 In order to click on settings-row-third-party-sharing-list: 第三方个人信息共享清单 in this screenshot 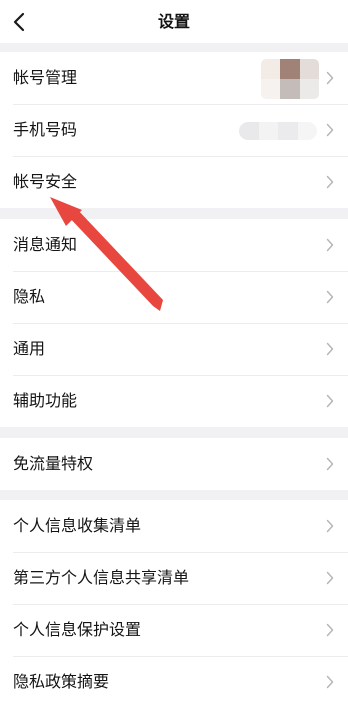, I will do `click(174, 578)`.